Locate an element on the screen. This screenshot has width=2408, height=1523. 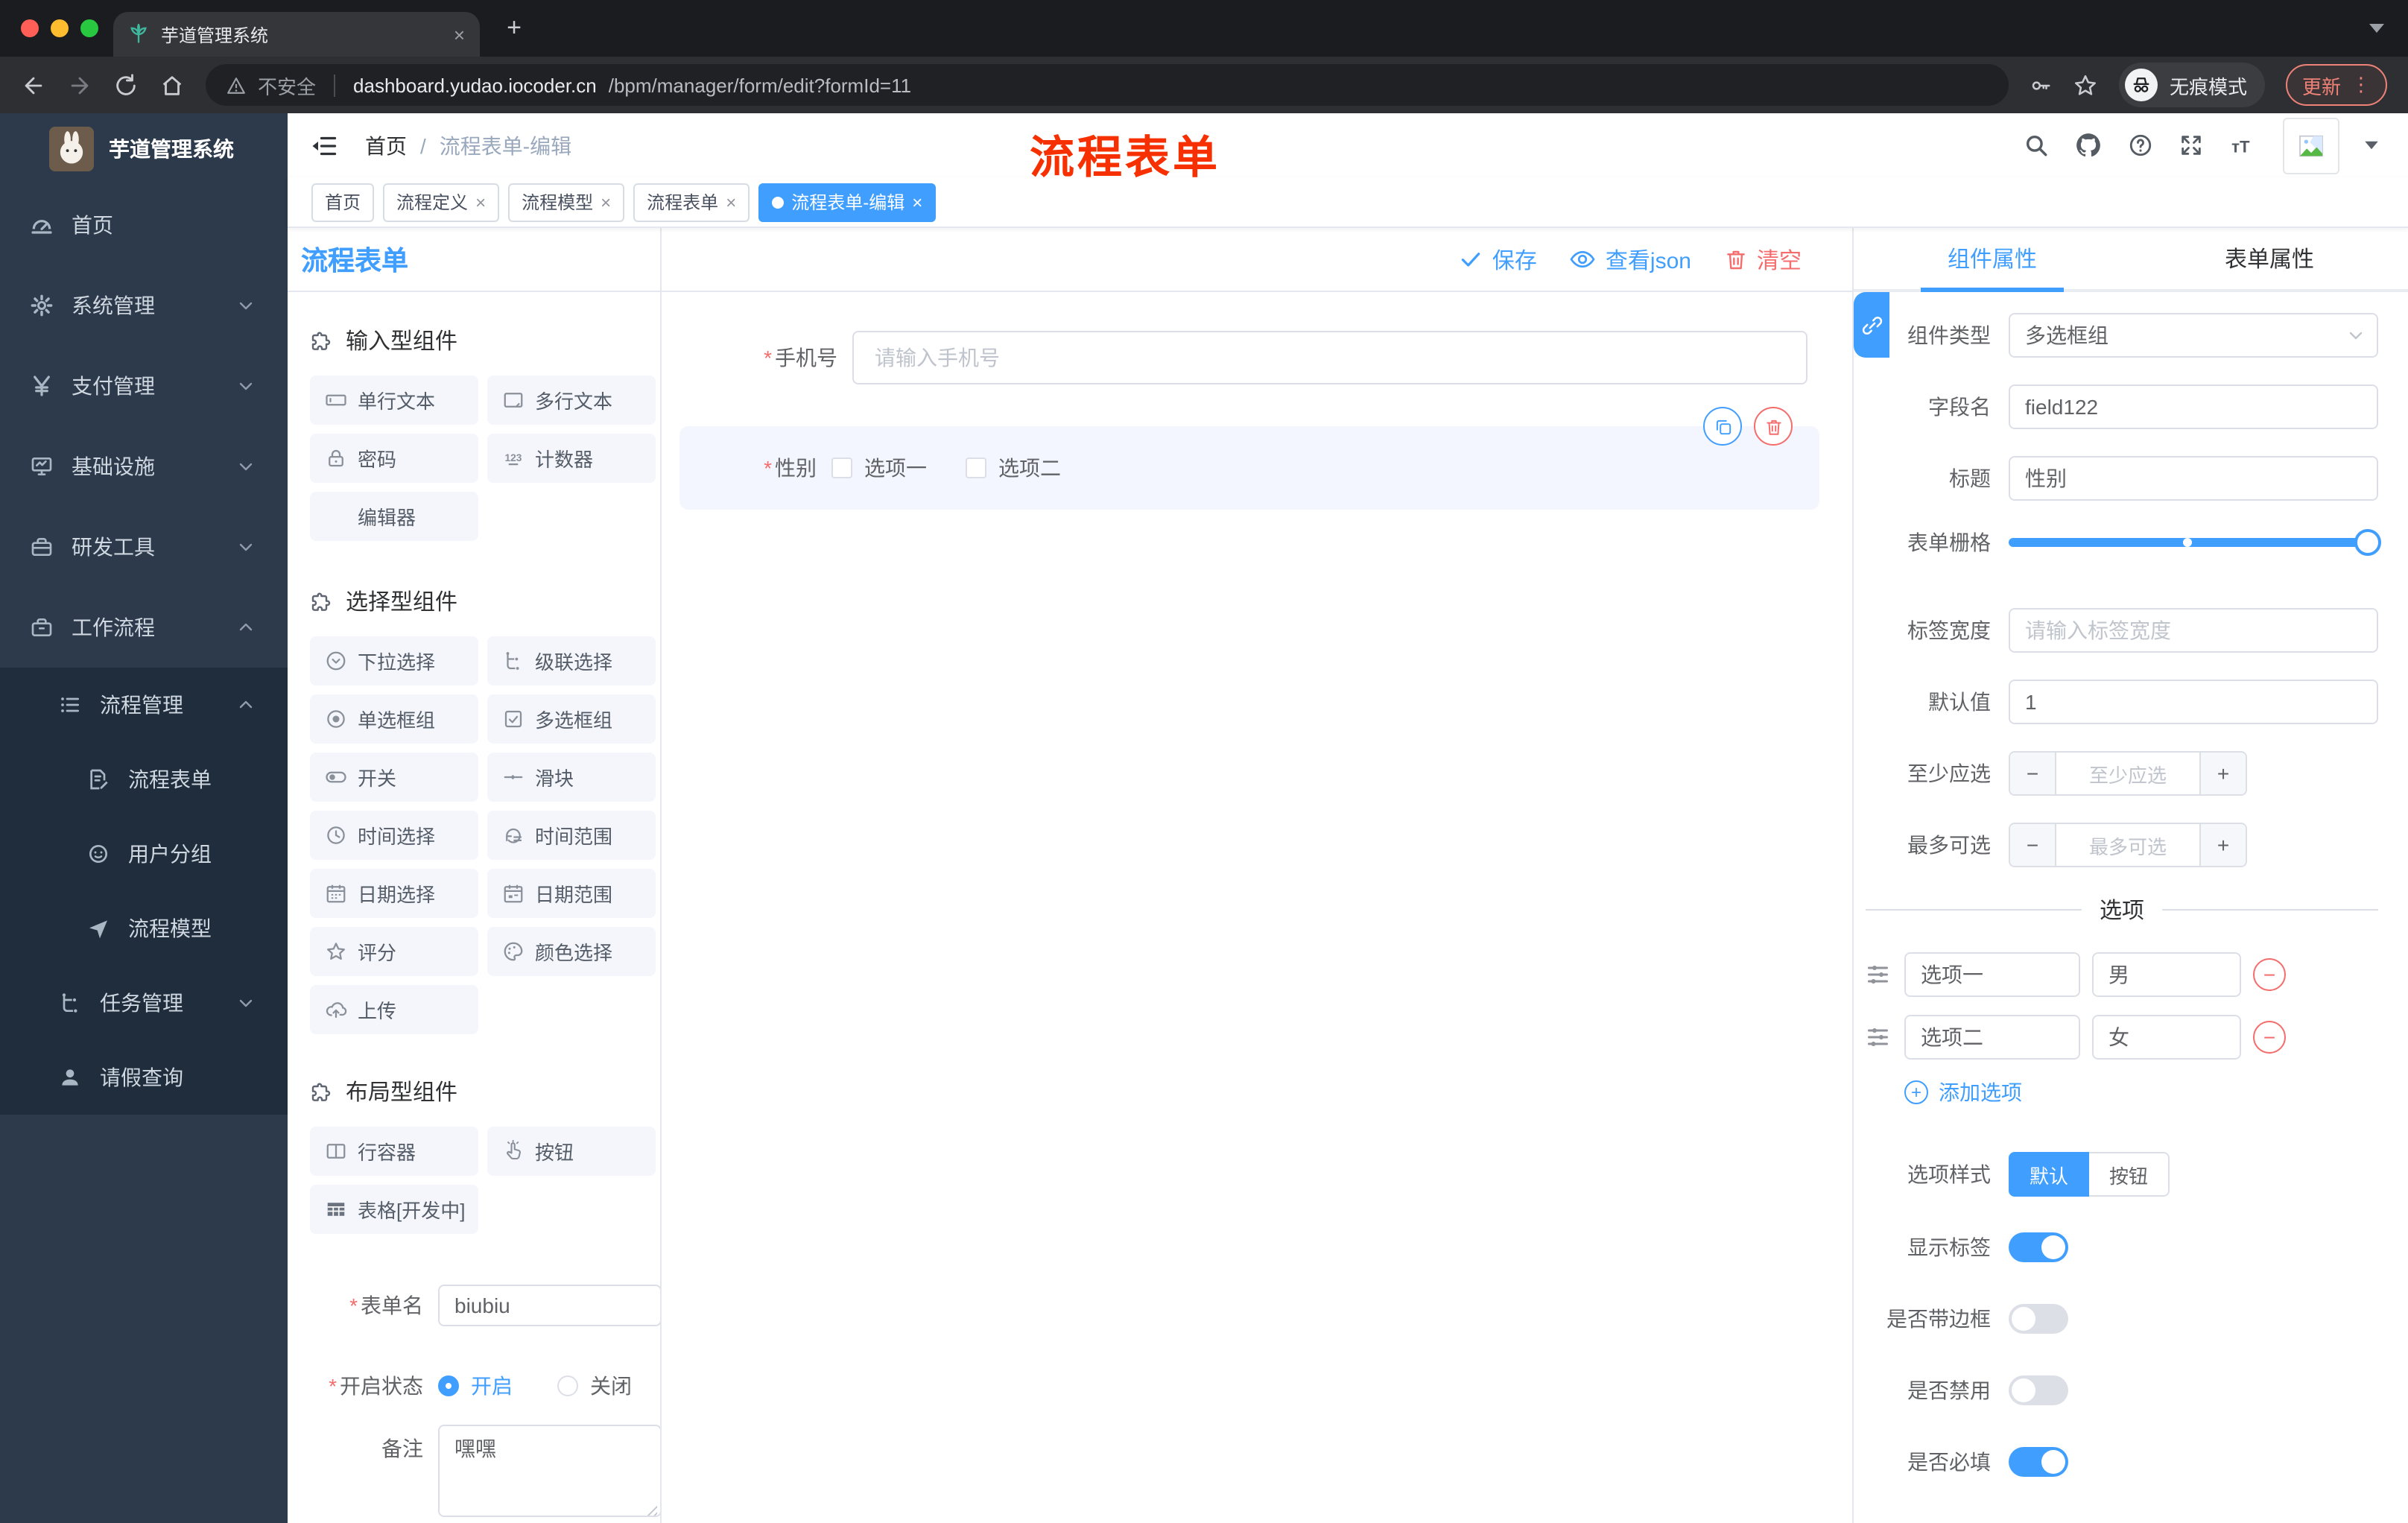
palette-item-counter: 计数器 is located at coordinates (571, 459).